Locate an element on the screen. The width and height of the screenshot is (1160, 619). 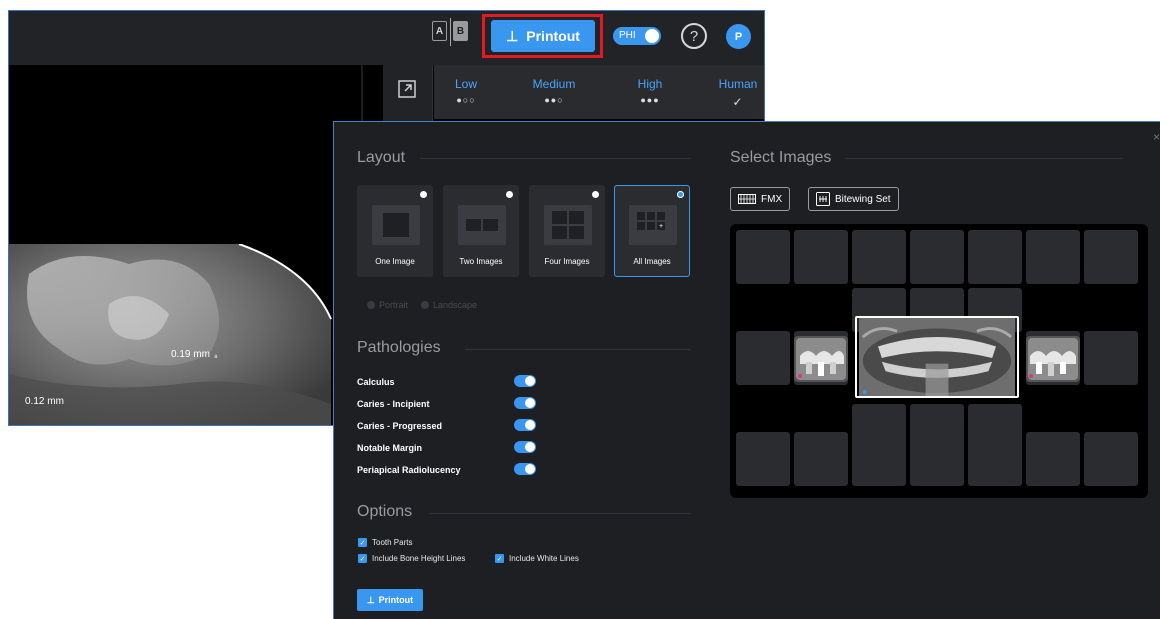
bitewing-set-button: Bitewing Set is located at coordinates (853, 199).